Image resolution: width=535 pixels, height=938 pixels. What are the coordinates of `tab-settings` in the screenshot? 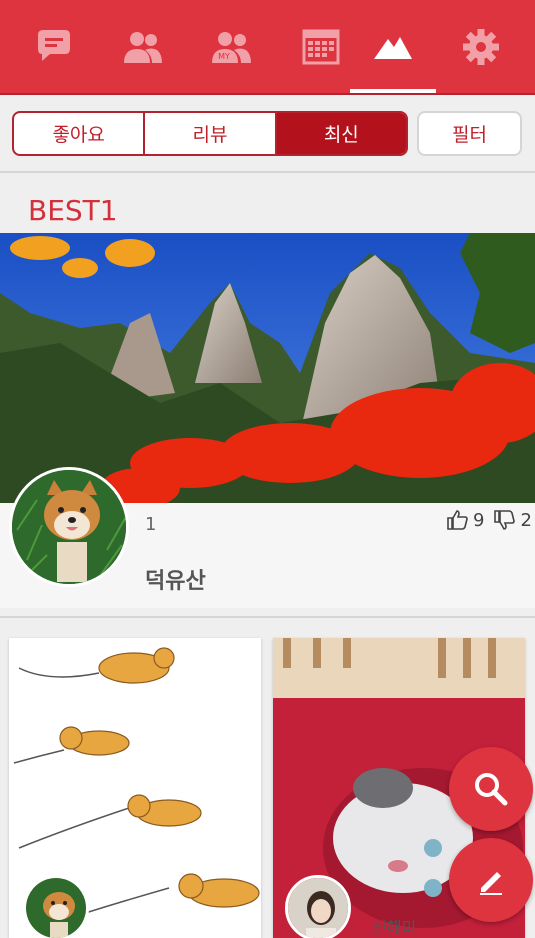 It's located at (480, 46).